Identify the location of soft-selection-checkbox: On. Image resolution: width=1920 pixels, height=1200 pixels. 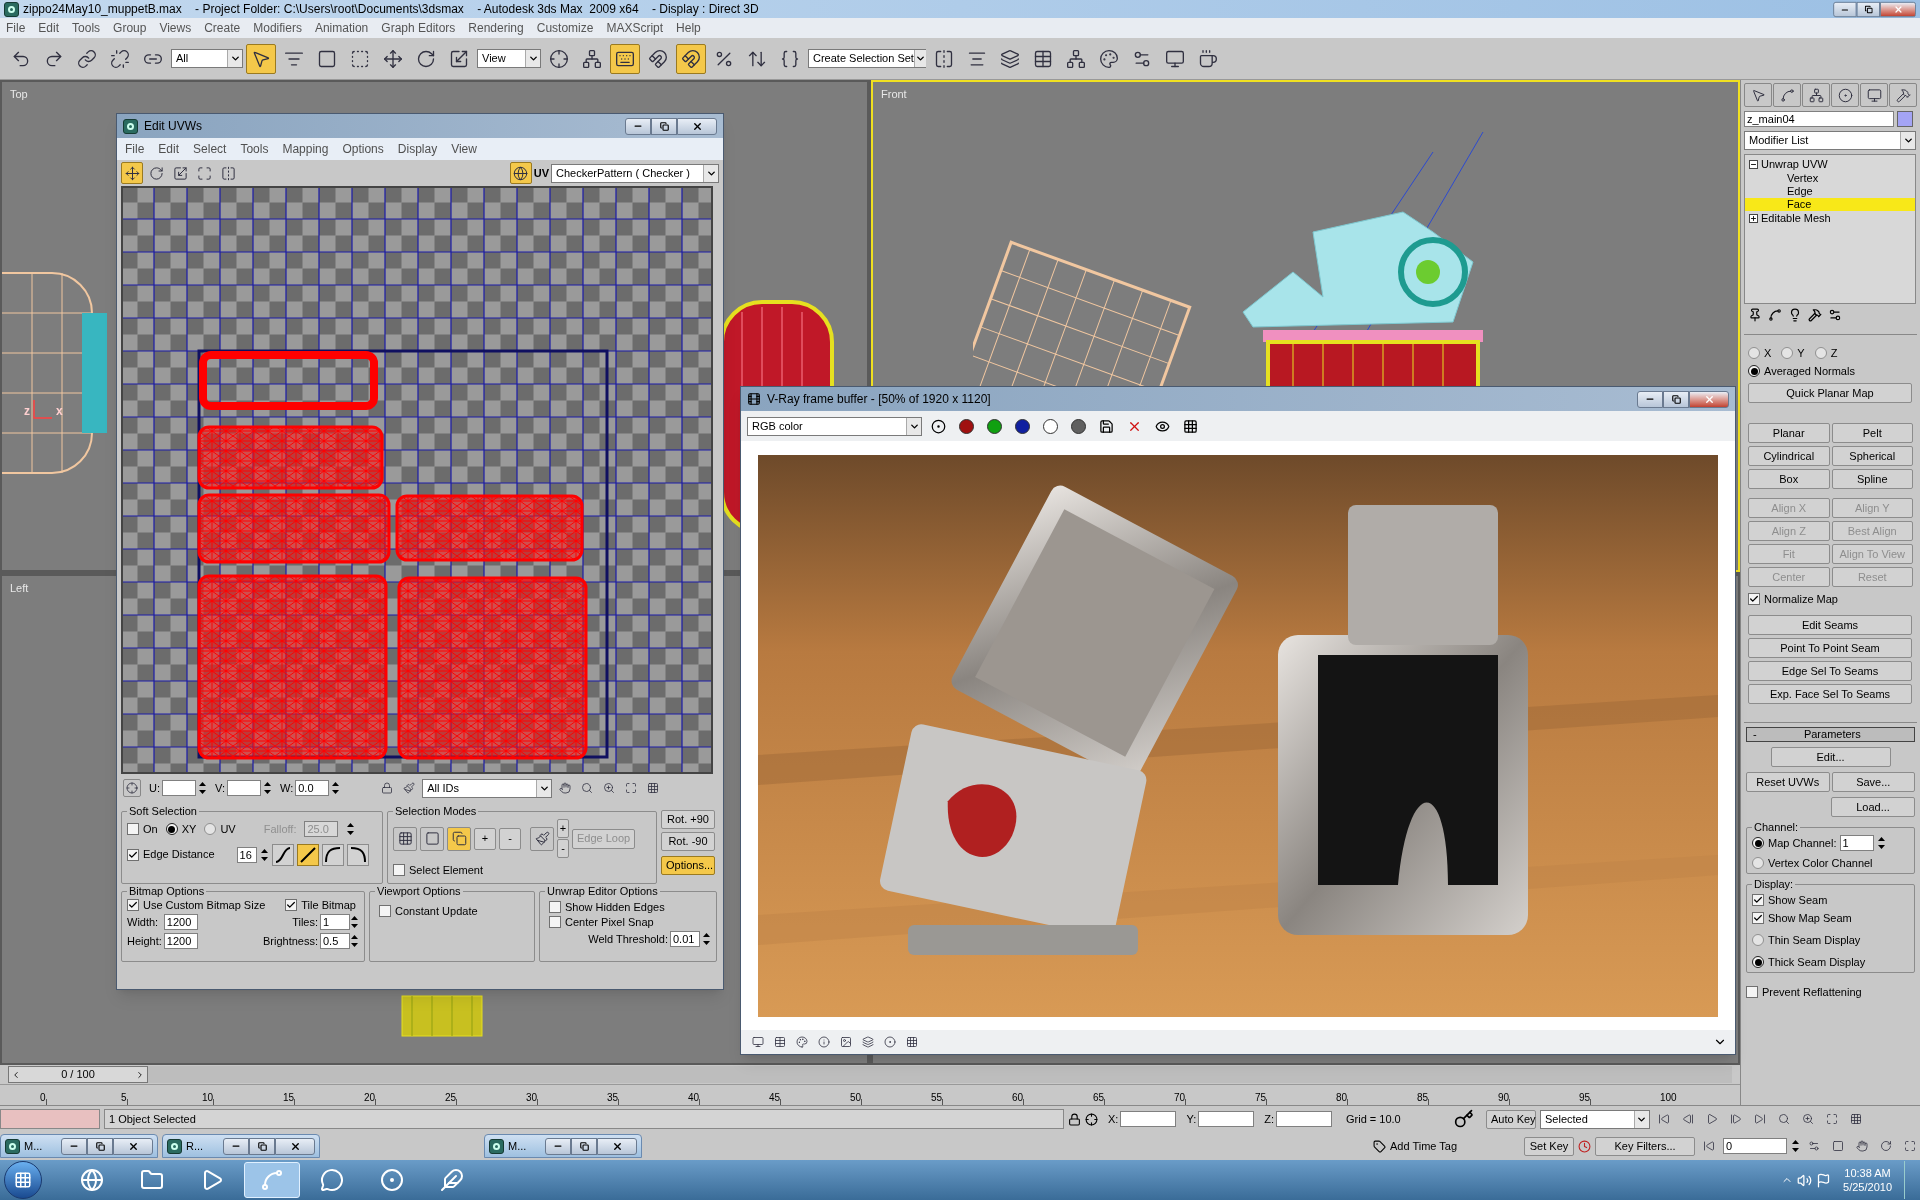
(142, 829).